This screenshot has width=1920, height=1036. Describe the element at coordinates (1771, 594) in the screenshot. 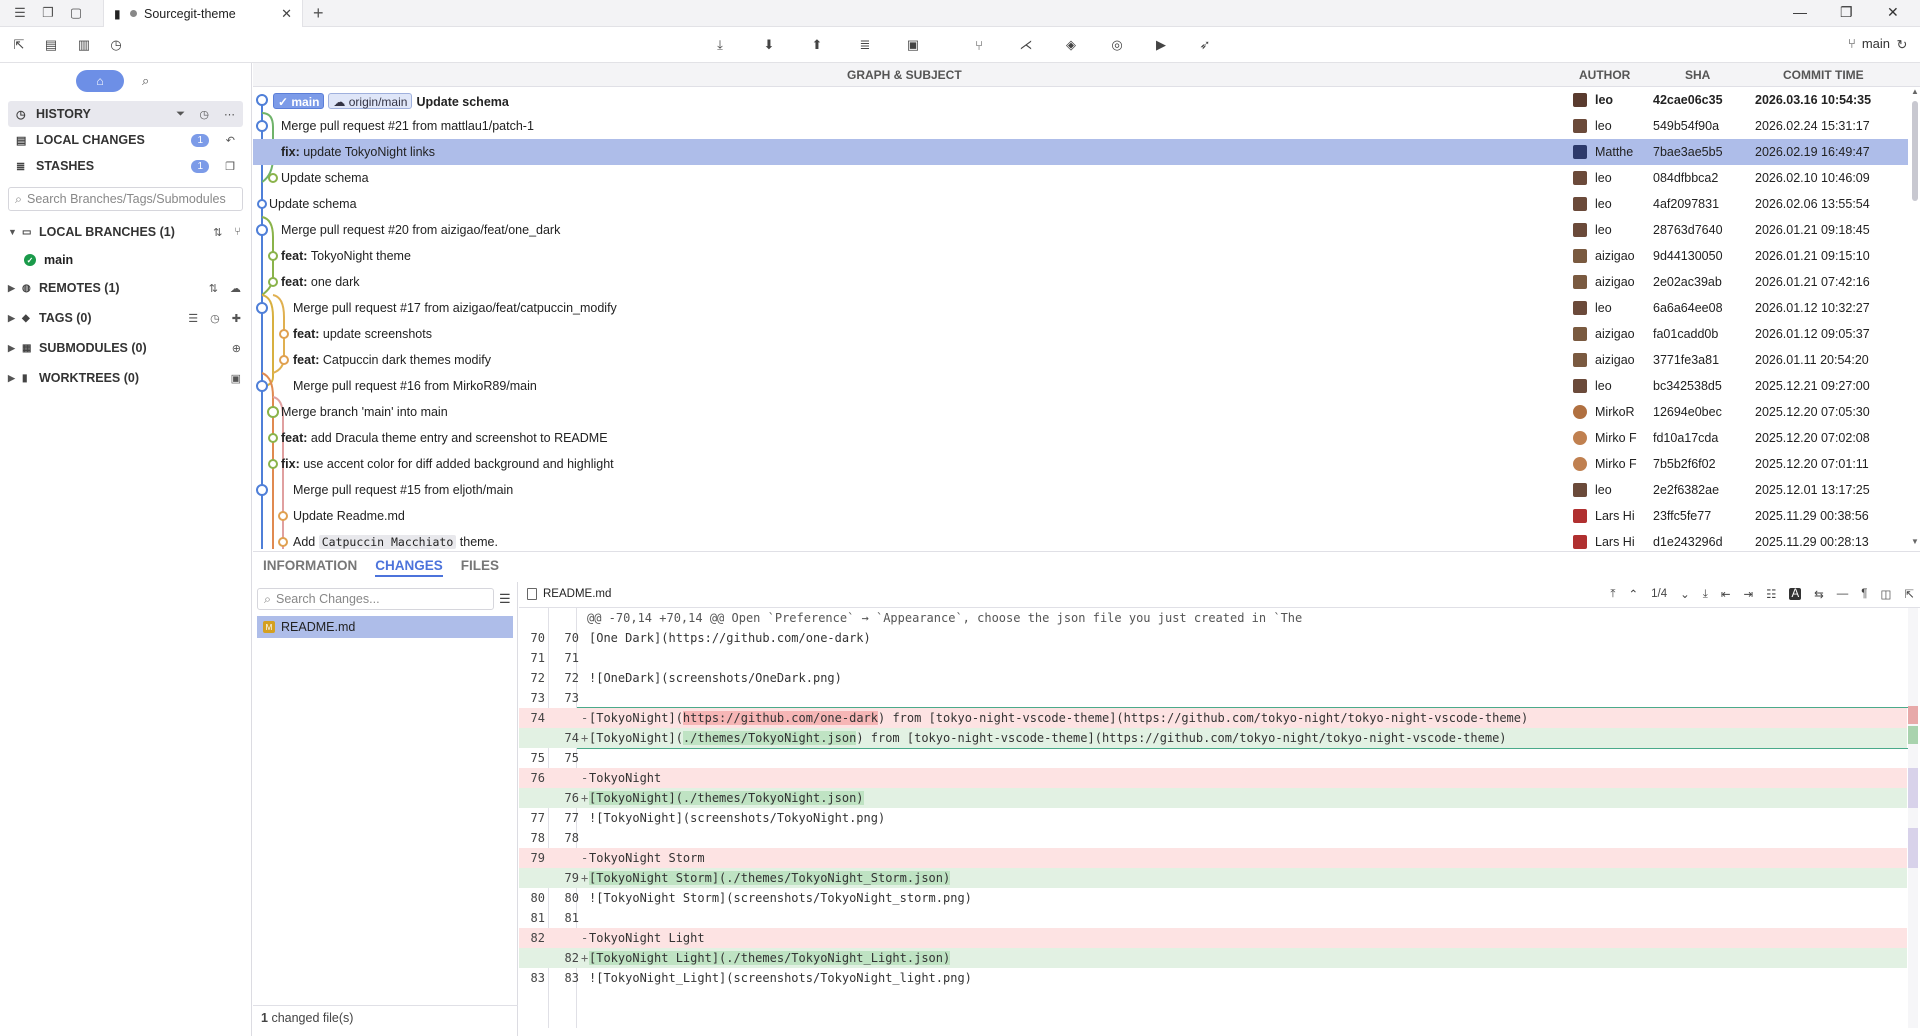

I see `line-numbers-icon: ☷` at that location.